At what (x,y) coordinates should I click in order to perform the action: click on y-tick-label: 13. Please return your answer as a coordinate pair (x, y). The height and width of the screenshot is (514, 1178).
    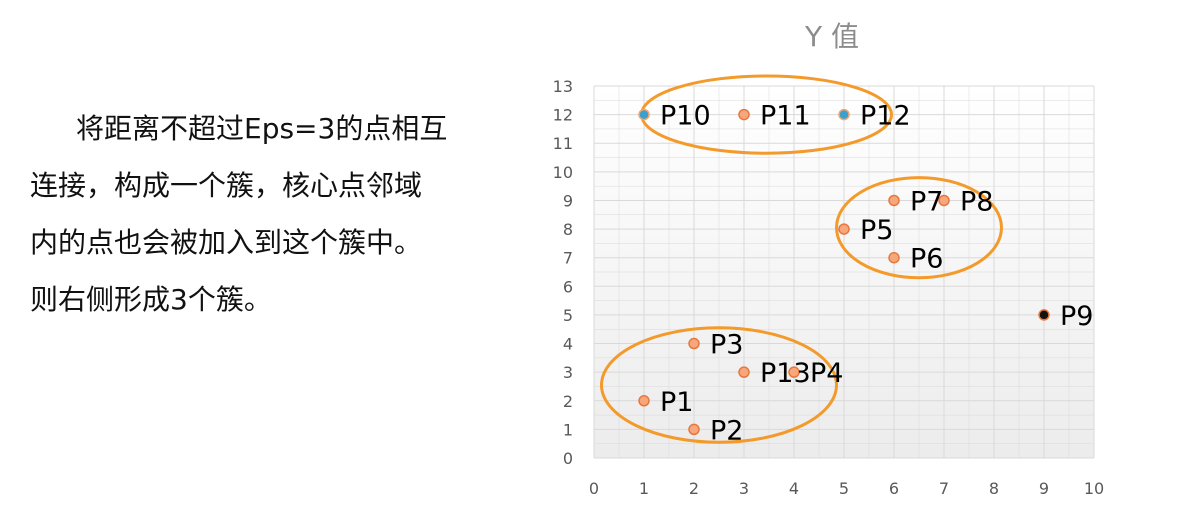
    Looking at the image, I should click on (563, 86).